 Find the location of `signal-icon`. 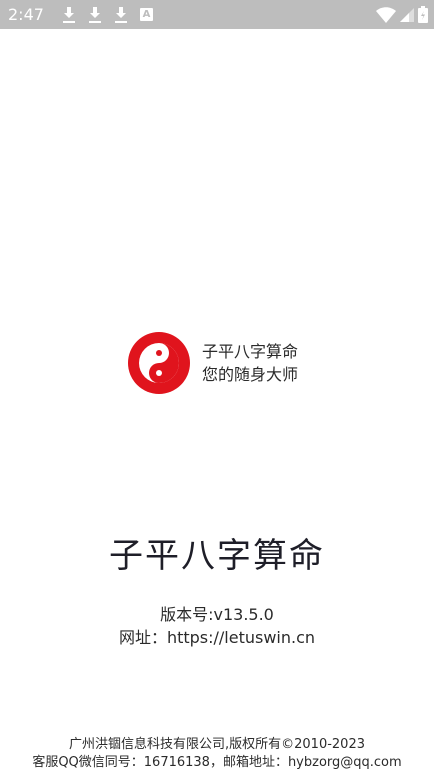

signal-icon is located at coordinates (407, 14).